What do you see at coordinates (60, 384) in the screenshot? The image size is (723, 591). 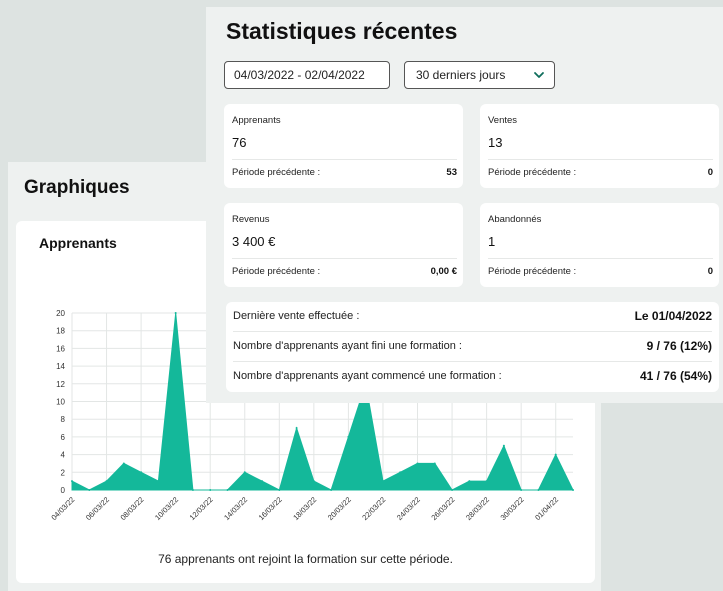 I see `y-tick-label: 12` at bounding box center [60, 384].